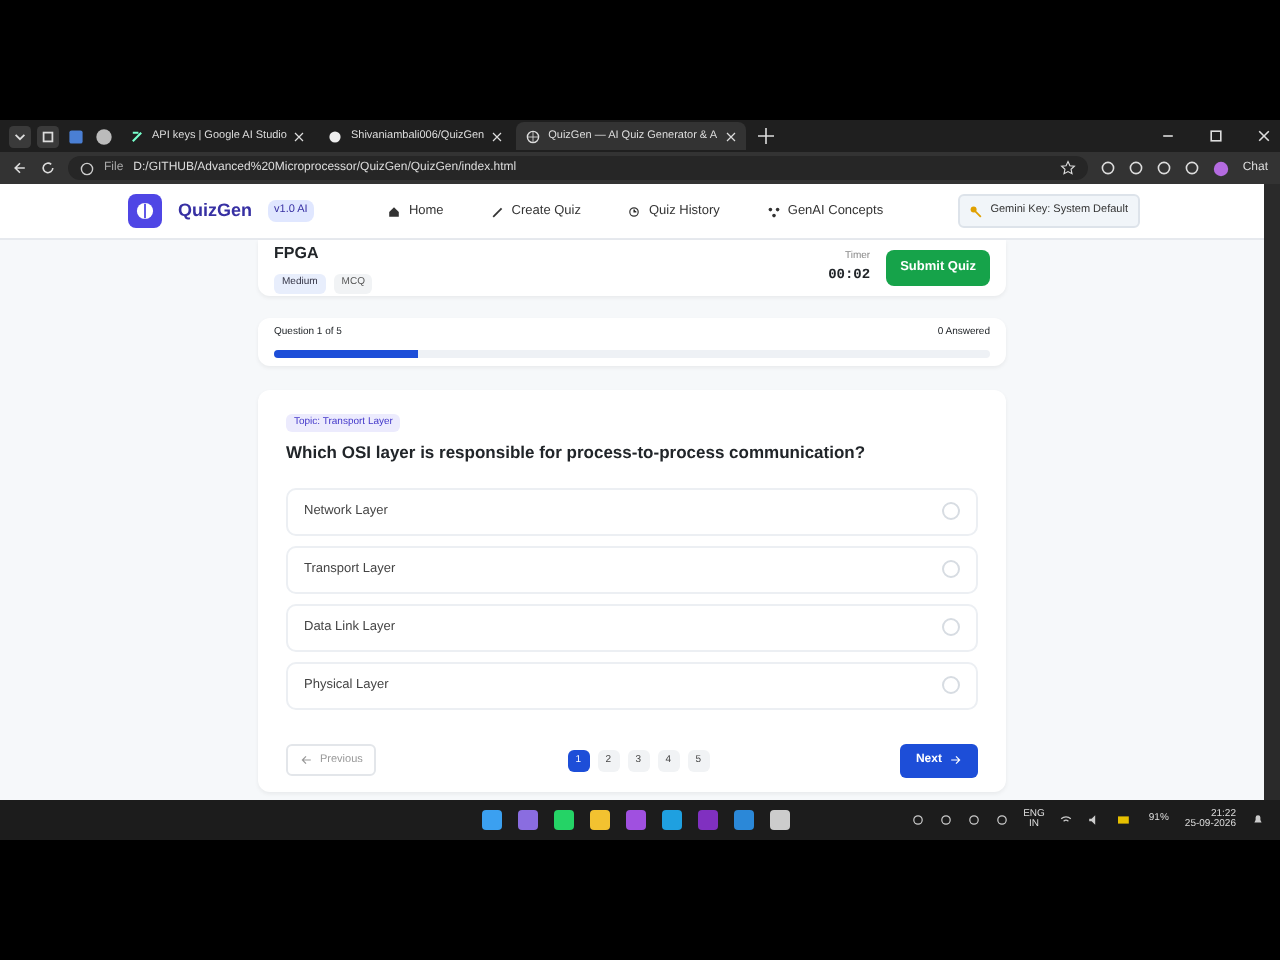 This screenshot has width=1280, height=960. What do you see at coordinates (215, 211) in the screenshot?
I see `brand-name: QuizGen` at bounding box center [215, 211].